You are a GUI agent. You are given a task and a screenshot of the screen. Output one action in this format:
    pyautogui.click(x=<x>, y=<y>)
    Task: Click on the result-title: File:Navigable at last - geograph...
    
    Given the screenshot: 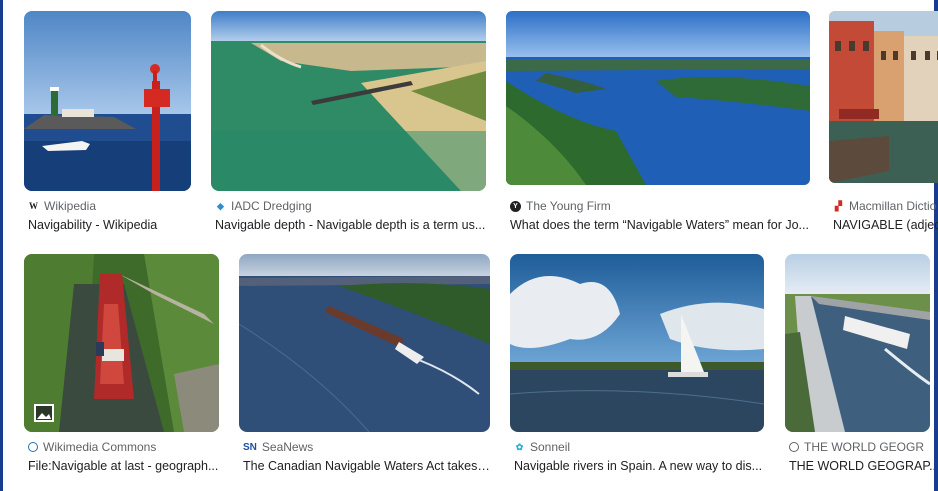 What is the action you would take?
    pyautogui.click(x=124, y=466)
    